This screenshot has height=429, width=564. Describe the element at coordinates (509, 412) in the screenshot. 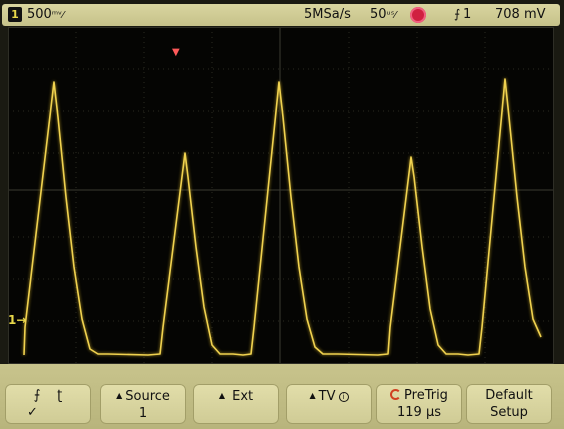

I see `default-setup-line2: Setup` at that location.